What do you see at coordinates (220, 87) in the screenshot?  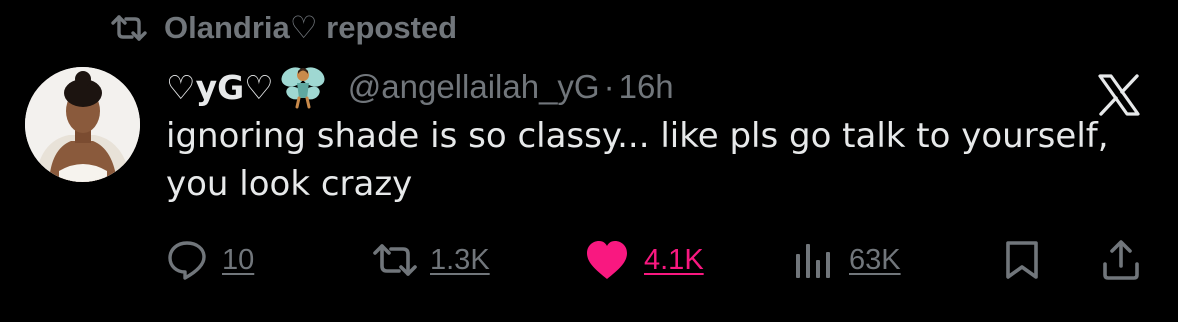 I see `display-name: ♡yG♡` at bounding box center [220, 87].